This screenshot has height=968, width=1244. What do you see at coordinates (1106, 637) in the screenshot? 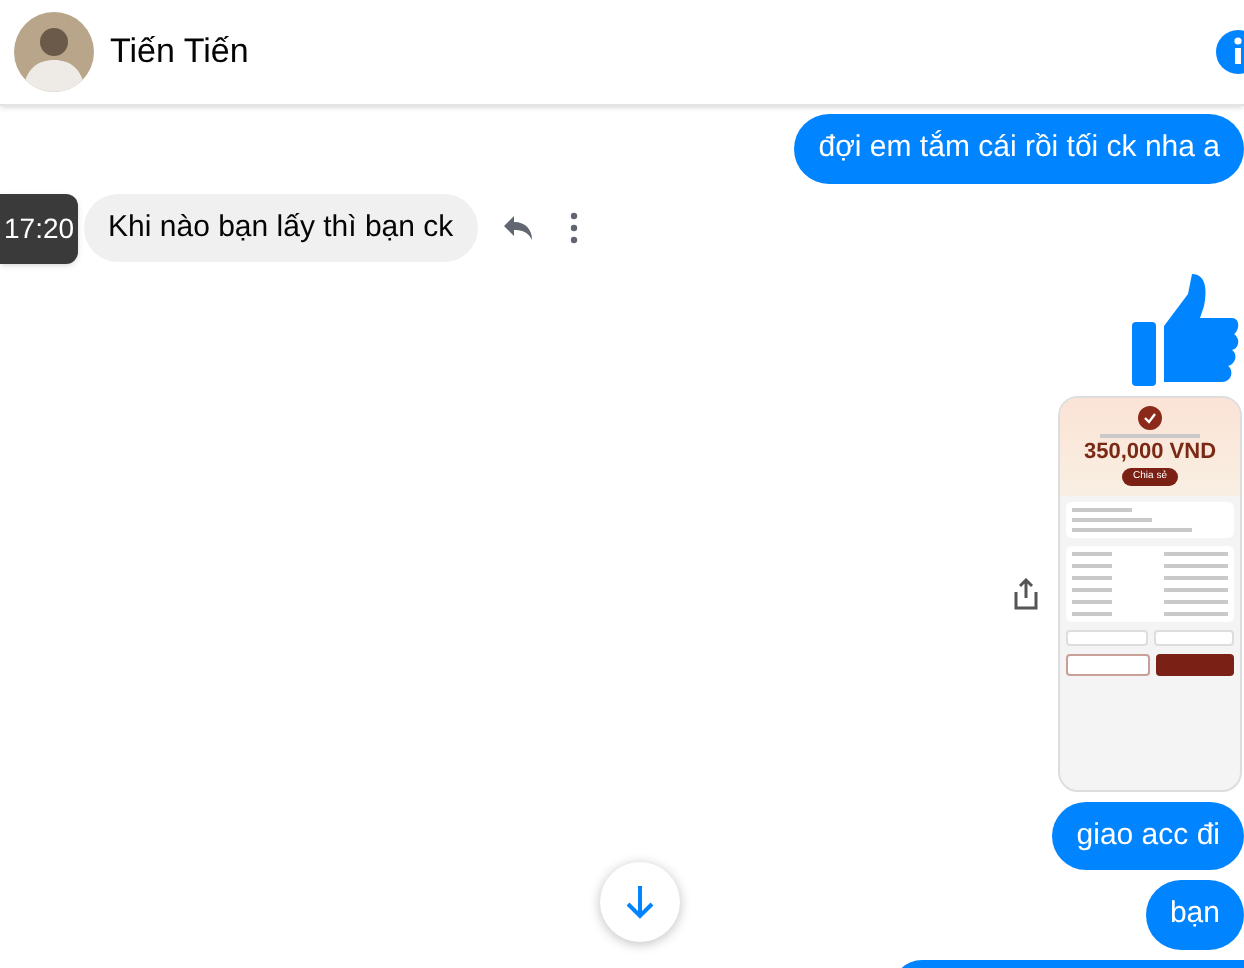
I see `save-receipt-button` at bounding box center [1106, 637].